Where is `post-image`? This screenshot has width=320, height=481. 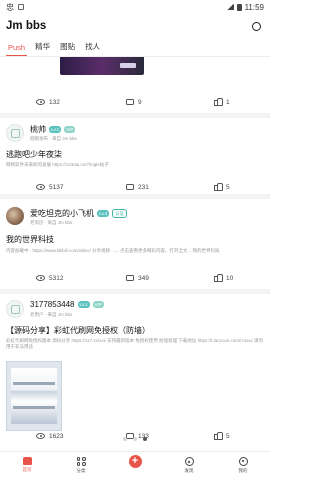
post-image is located at coordinates (34, 396).